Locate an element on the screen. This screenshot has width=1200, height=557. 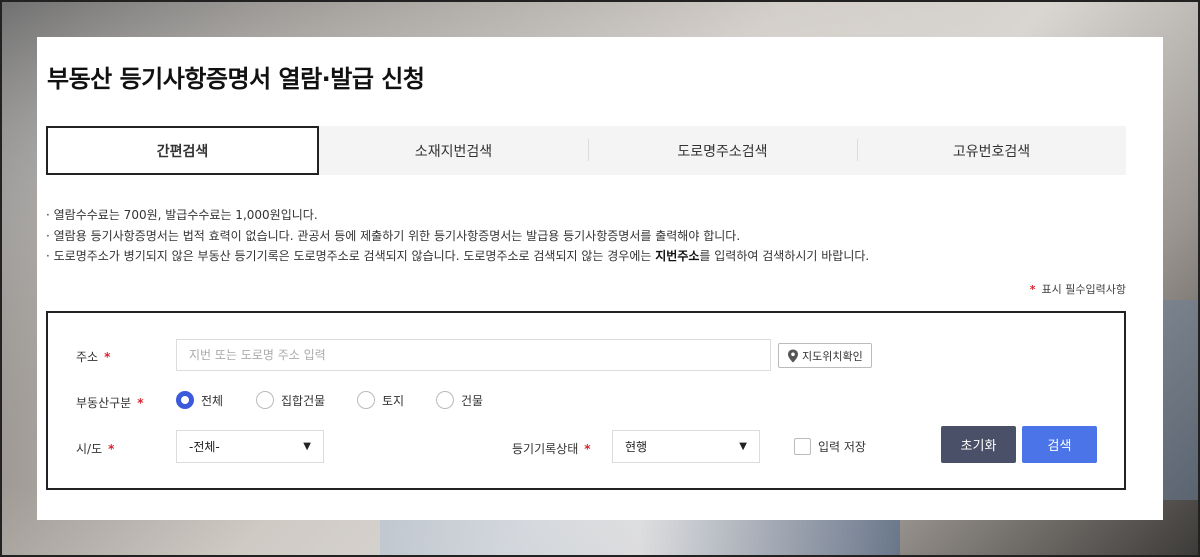
search-button: 검색 is located at coordinates (1059, 444).